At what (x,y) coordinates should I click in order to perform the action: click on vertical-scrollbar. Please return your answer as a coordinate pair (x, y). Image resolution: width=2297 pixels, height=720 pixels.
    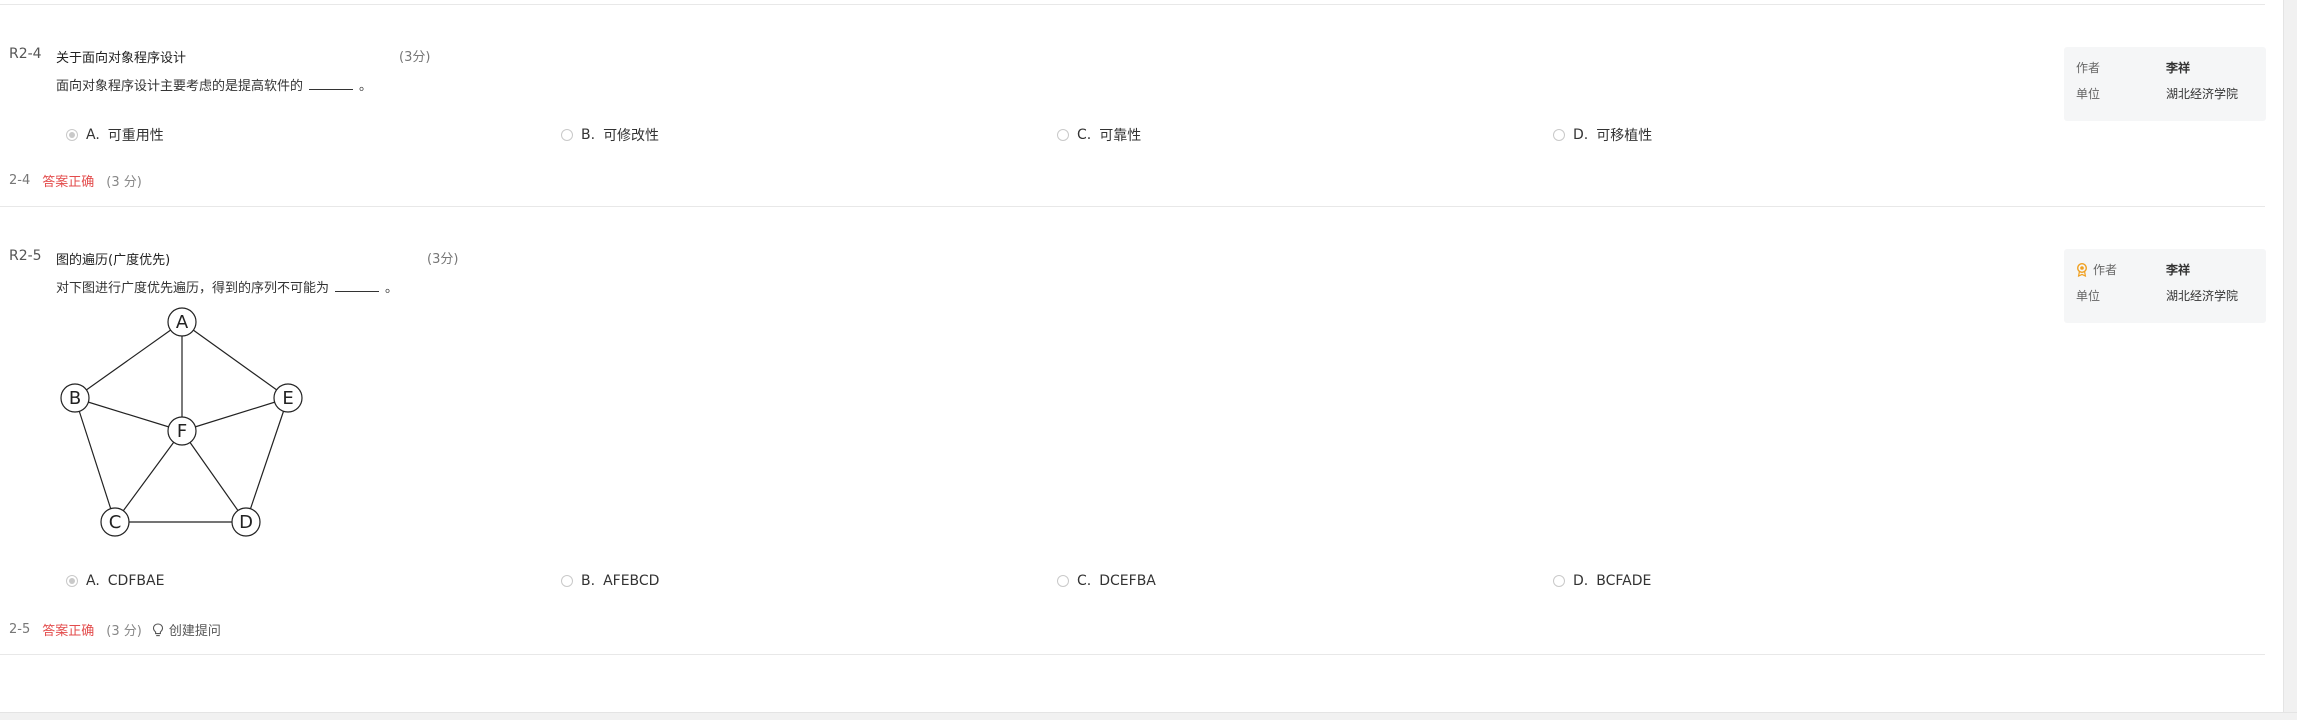
    Looking at the image, I should click on (2290, 356).